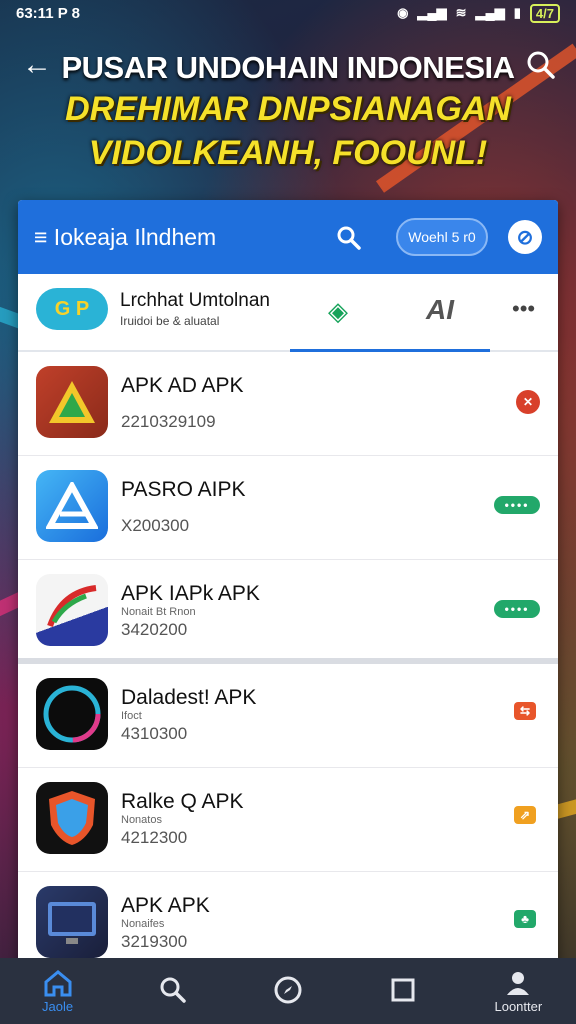  I want to click on list-item: APK AD APK 2210329109 ✕, so click(288, 404).